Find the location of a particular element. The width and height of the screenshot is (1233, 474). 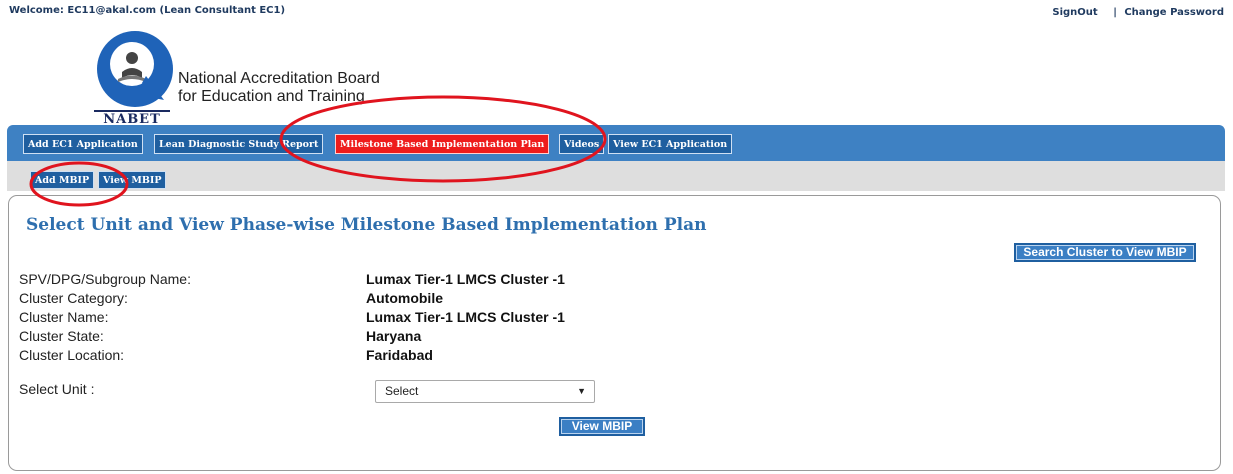

select-unit-label: Select Unit : is located at coordinates (57, 389).